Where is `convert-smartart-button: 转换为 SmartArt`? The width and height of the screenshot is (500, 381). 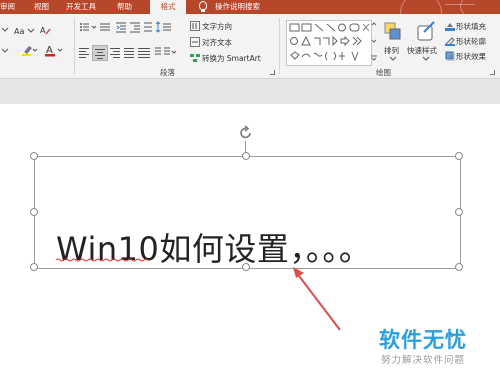 convert-smartart-button: 转换为 SmartArt is located at coordinates (231, 58).